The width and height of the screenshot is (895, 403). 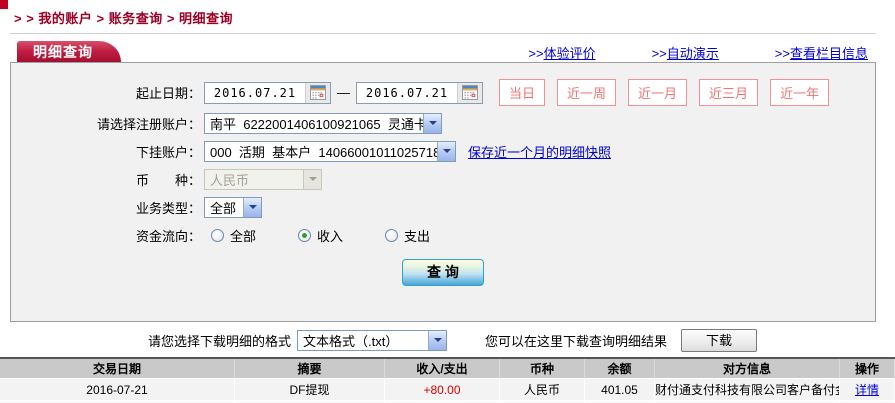 What do you see at coordinates (620, 390) in the screenshot?
I see `cell-balance: 401.05` at bounding box center [620, 390].